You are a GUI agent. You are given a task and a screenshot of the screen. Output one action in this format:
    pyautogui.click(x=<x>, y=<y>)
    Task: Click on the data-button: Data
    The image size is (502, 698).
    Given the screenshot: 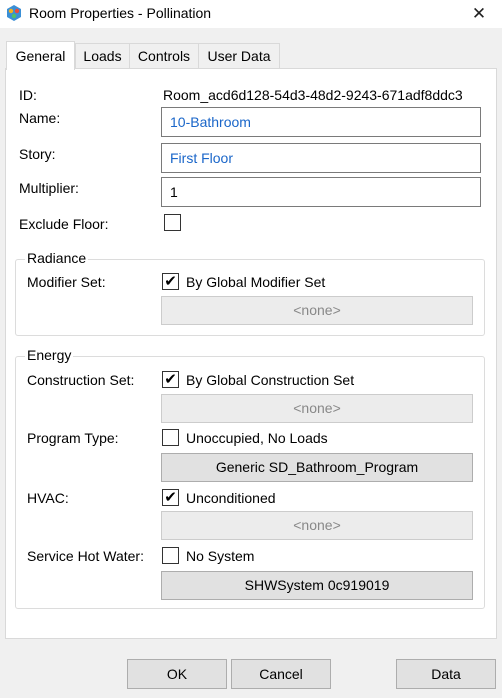 What is the action you would take?
    pyautogui.click(x=446, y=674)
    